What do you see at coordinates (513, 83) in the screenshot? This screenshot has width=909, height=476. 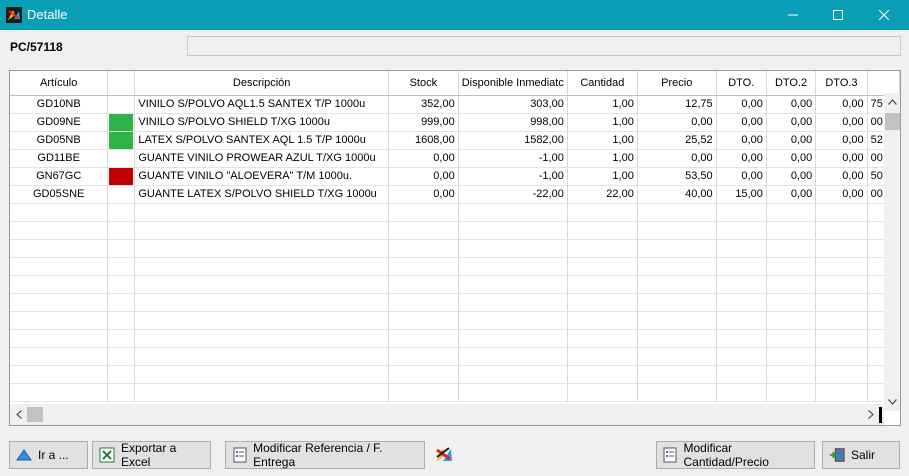 I see `column-header: Disponible Inmediatc` at bounding box center [513, 83].